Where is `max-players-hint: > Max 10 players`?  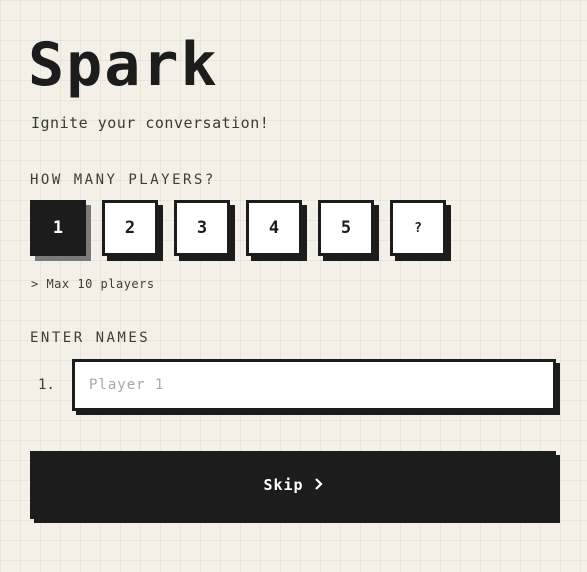
max-players-hint: > Max 10 players is located at coordinates (93, 284).